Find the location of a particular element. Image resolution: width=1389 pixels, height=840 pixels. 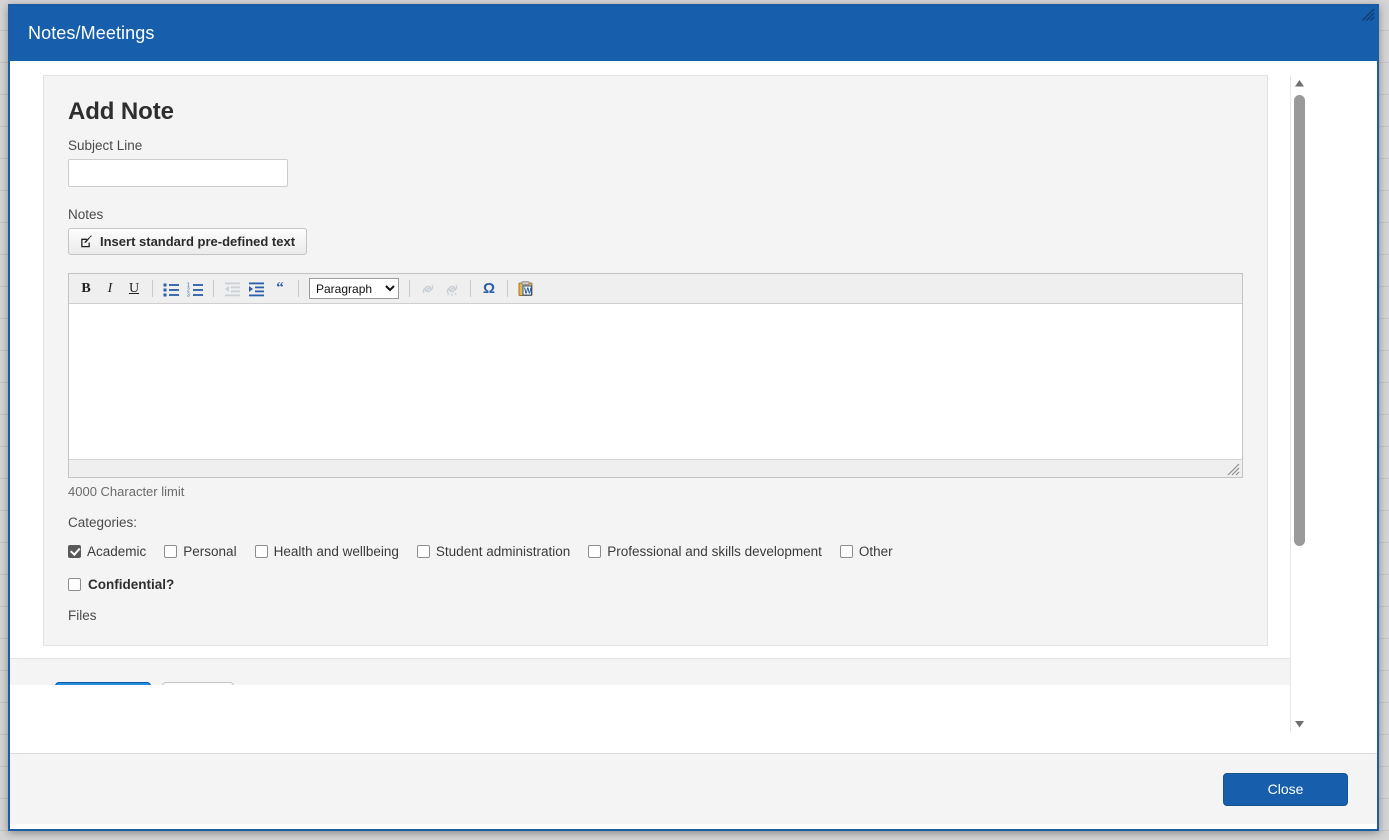

category-checkbox-item: Student administration is located at coordinates (493, 551).